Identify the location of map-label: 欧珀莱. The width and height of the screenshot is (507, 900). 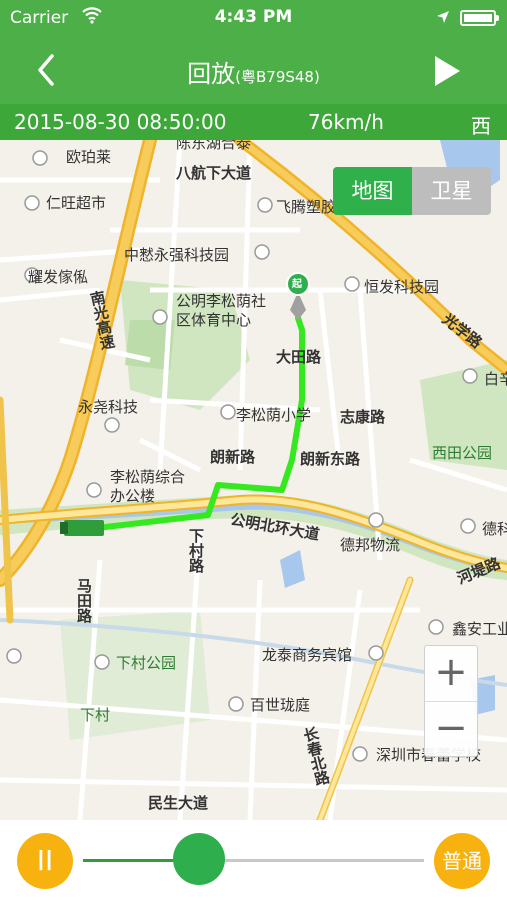
(89, 157).